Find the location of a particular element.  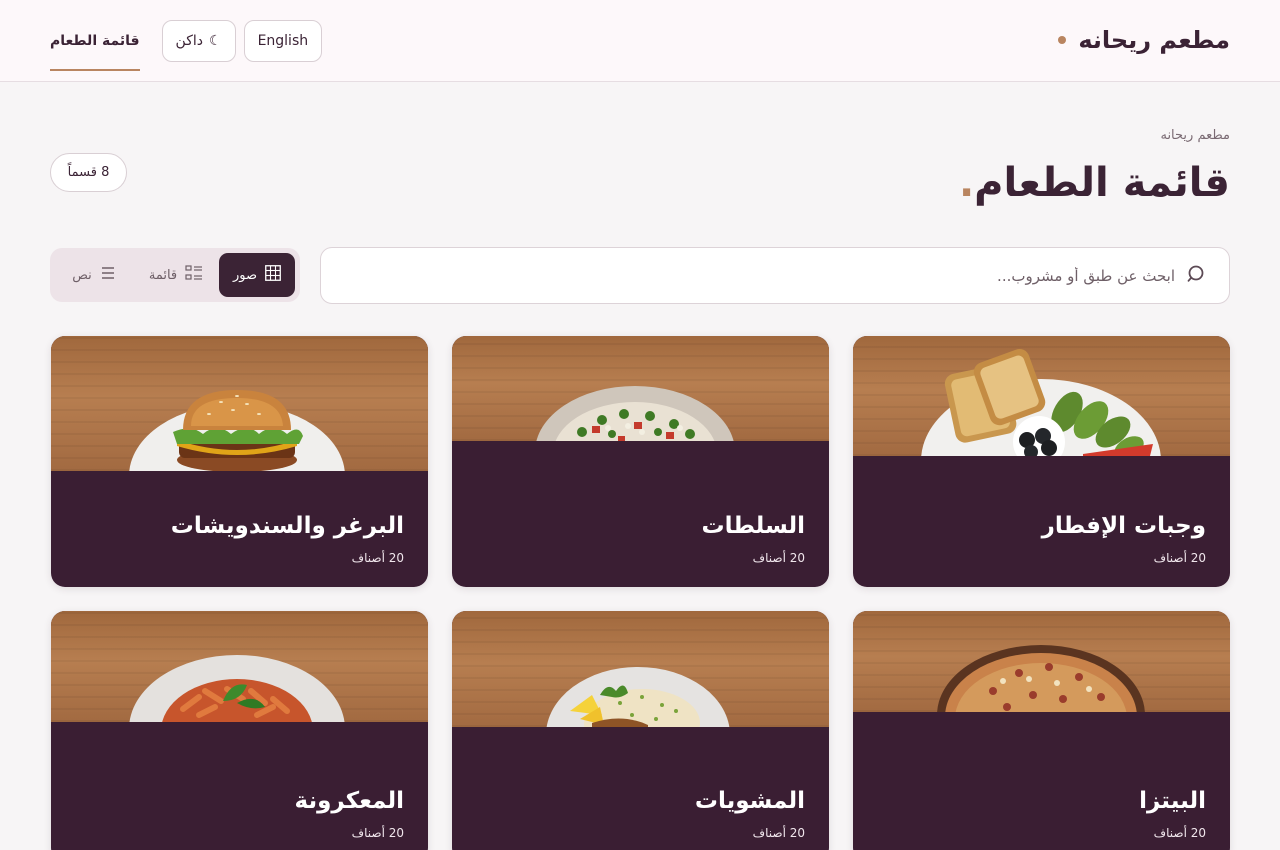

search-input is located at coordinates (759, 275).